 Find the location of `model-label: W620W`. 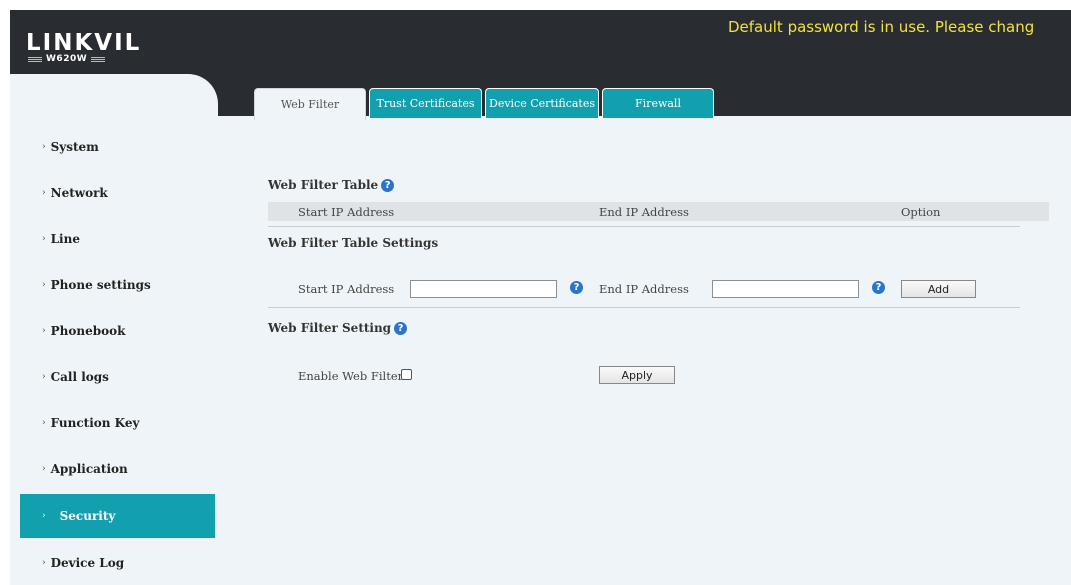

model-label: W620W is located at coordinates (67, 59).